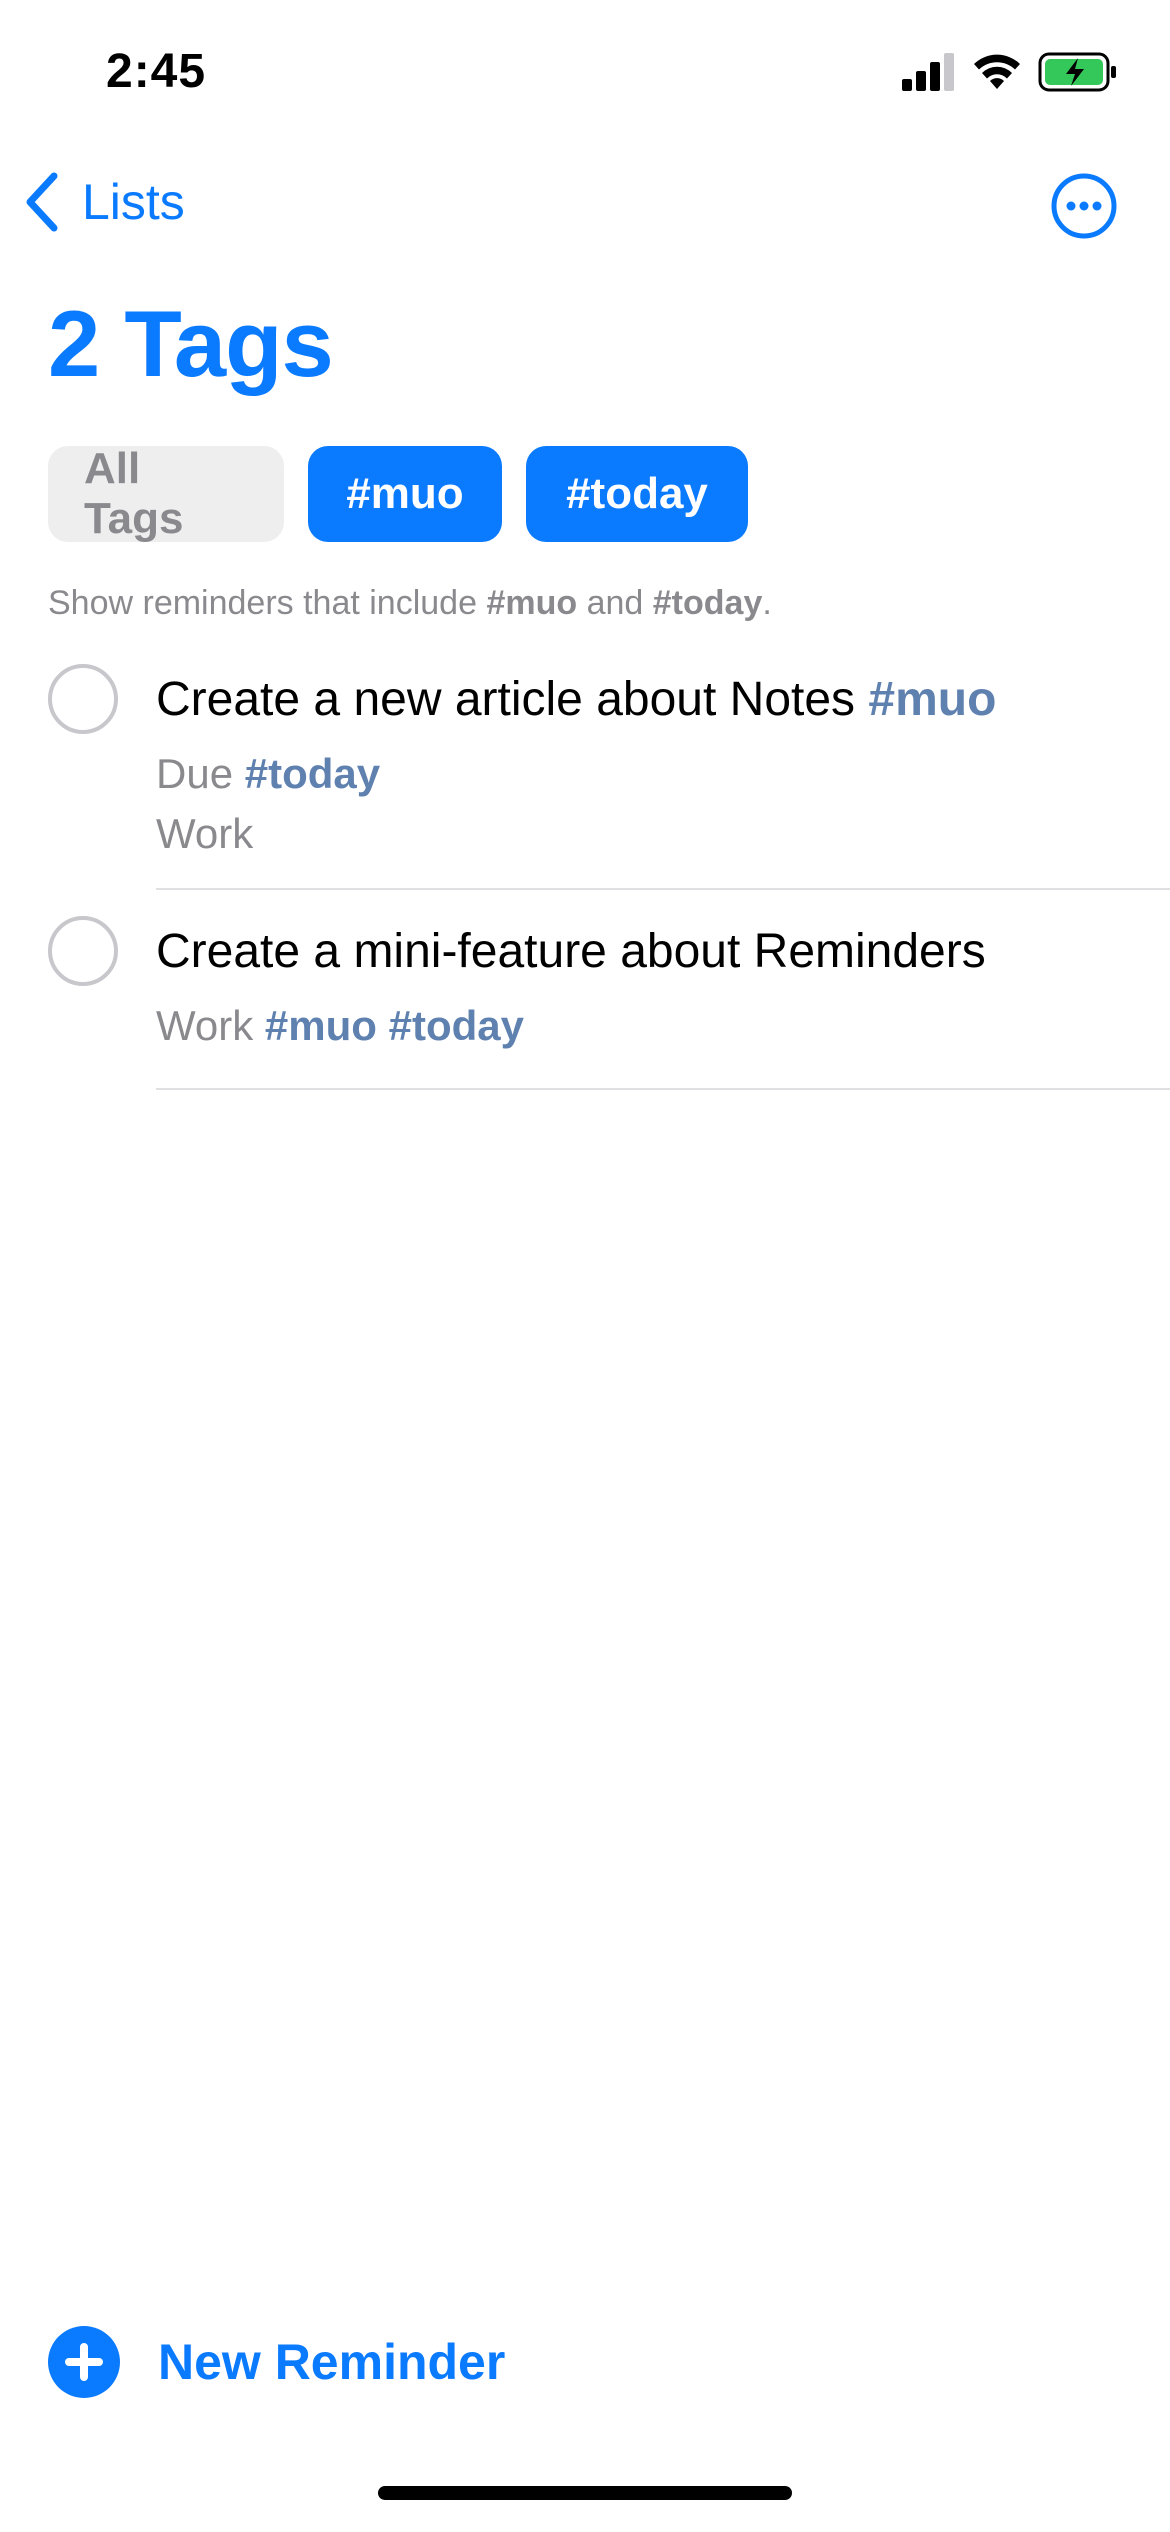  I want to click on status-time: 2:45, so click(156, 71).